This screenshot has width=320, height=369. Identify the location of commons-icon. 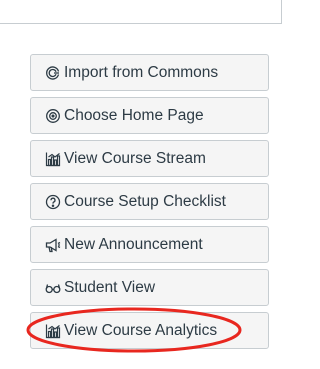
(52, 72).